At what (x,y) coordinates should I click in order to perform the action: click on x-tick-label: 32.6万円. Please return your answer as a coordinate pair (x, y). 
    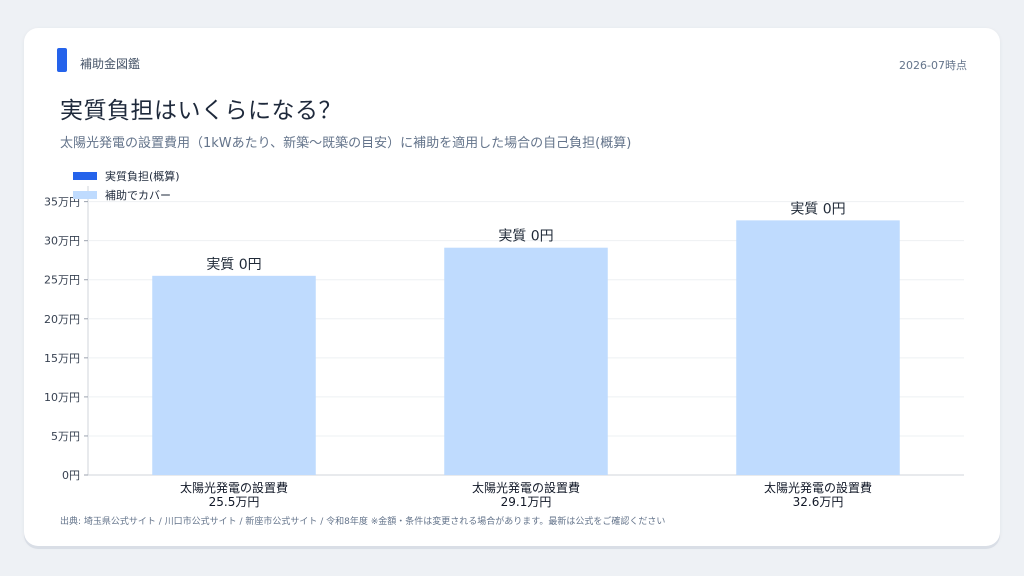
    Looking at the image, I should click on (818, 502).